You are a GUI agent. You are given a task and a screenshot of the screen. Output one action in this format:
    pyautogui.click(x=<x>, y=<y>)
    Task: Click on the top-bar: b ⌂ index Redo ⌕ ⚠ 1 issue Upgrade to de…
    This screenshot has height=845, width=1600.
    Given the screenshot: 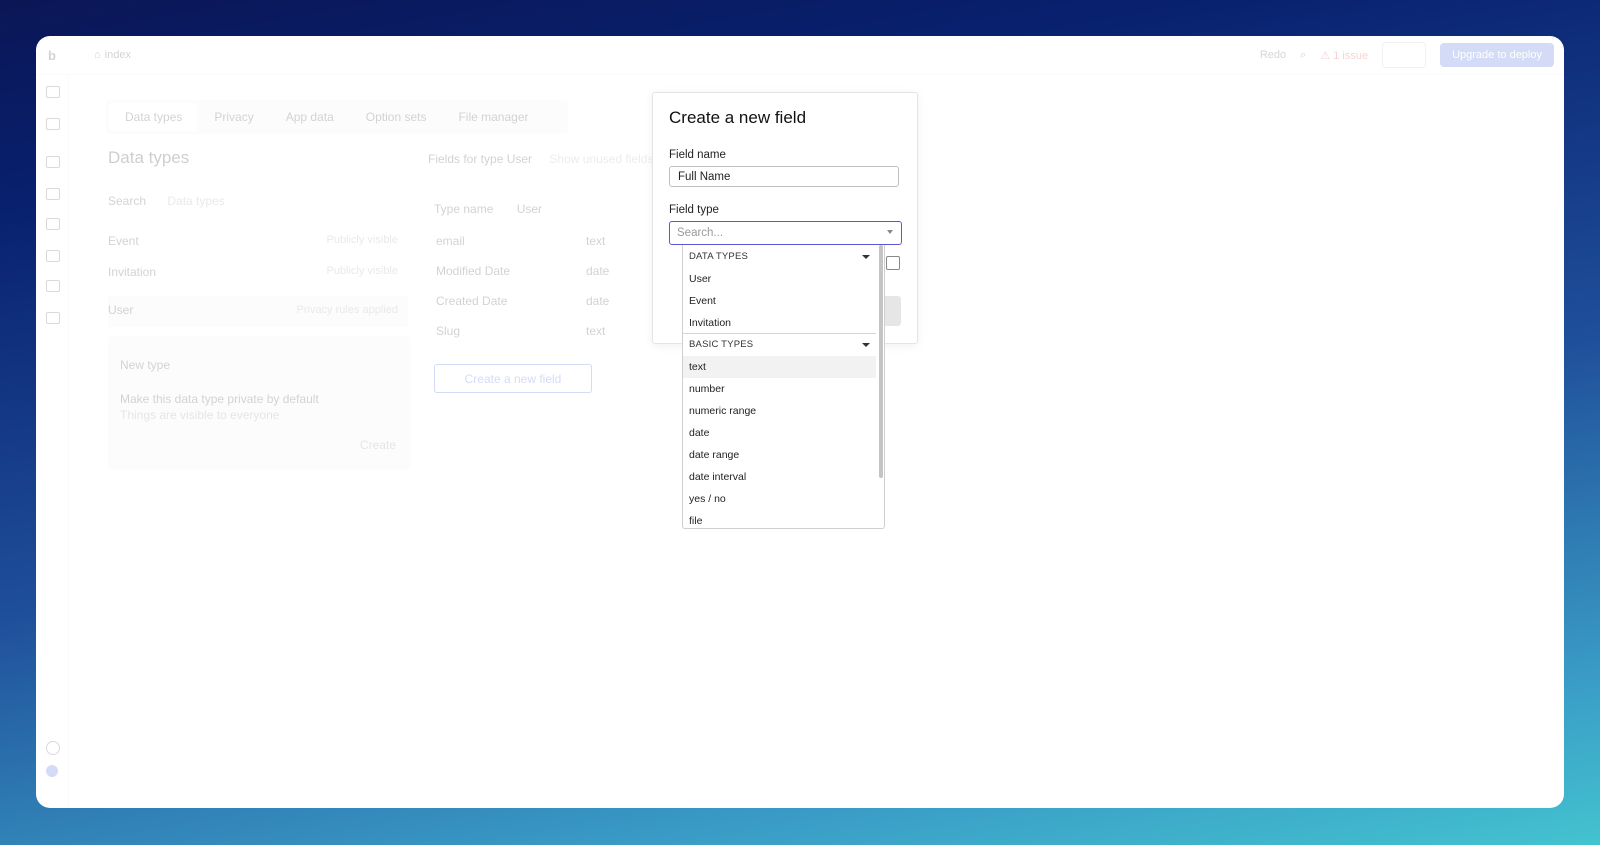 What is the action you would take?
    pyautogui.click(x=800, y=55)
    